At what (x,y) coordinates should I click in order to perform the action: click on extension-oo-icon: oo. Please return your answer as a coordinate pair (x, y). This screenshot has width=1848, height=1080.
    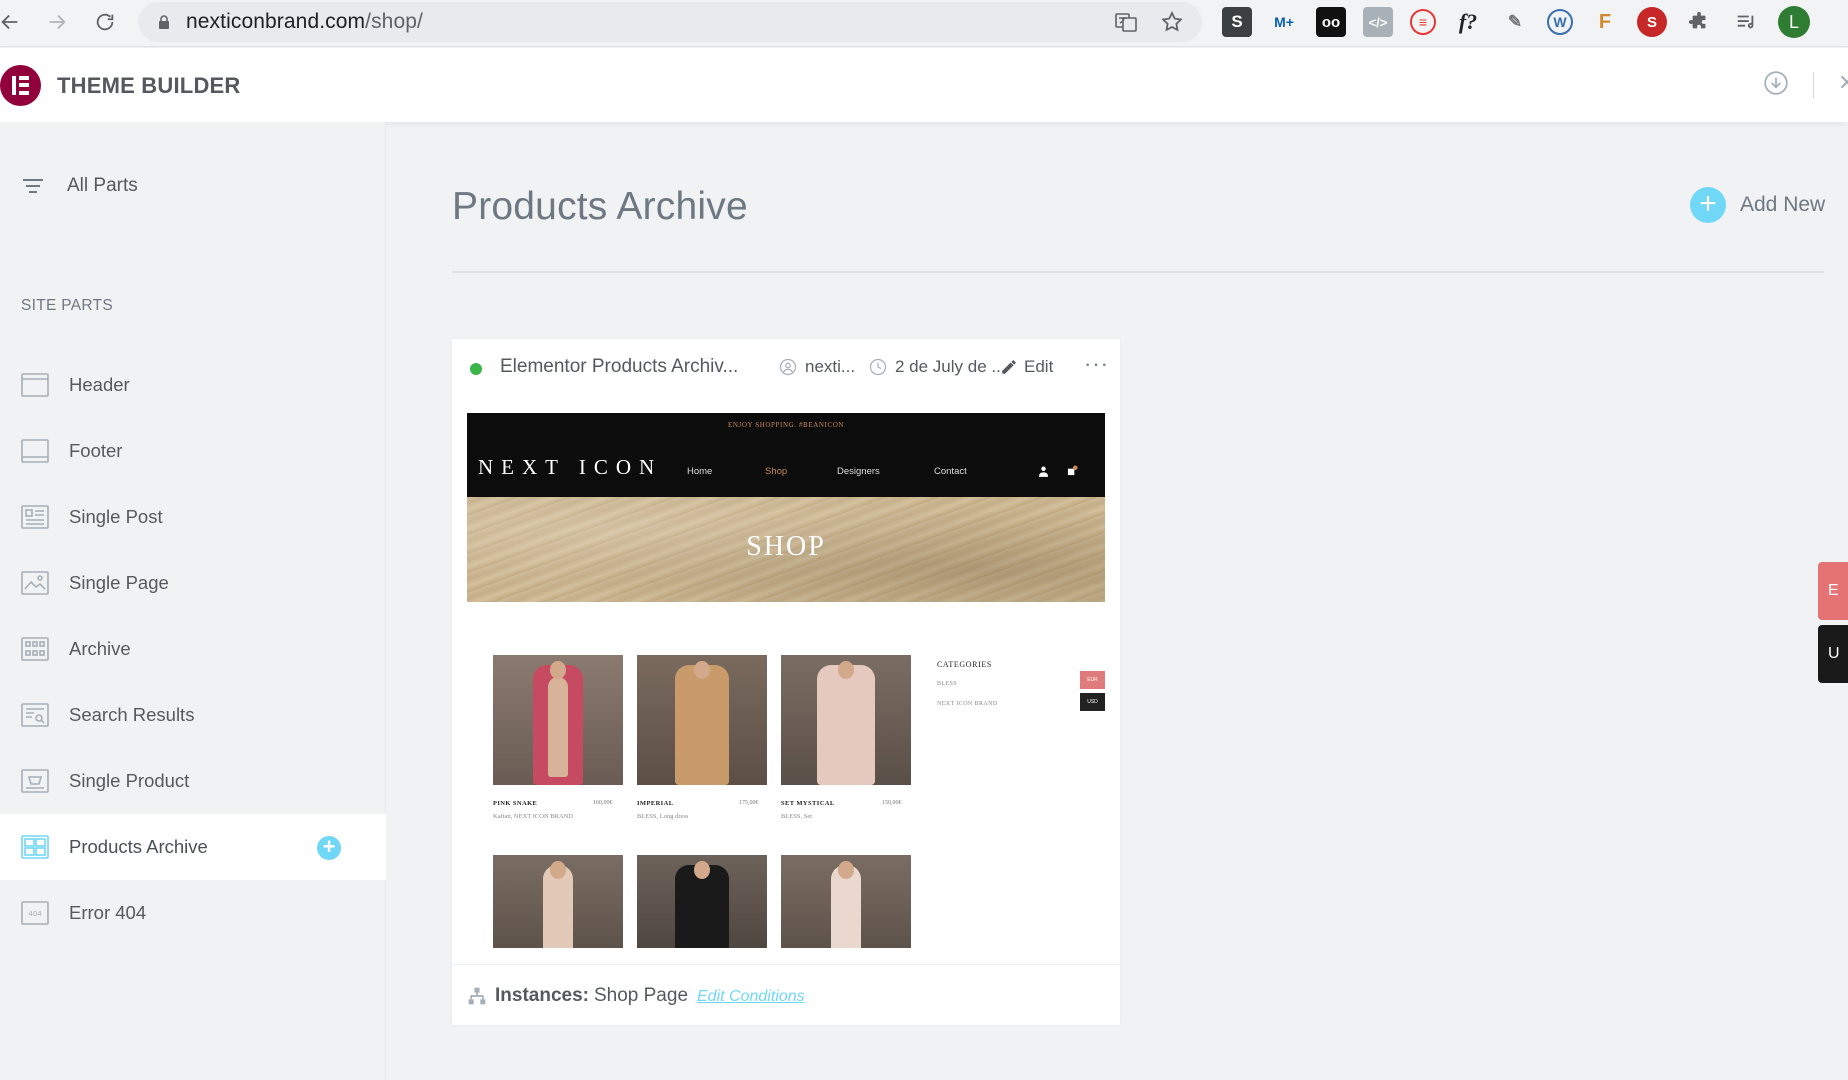
    Looking at the image, I should click on (1331, 22).